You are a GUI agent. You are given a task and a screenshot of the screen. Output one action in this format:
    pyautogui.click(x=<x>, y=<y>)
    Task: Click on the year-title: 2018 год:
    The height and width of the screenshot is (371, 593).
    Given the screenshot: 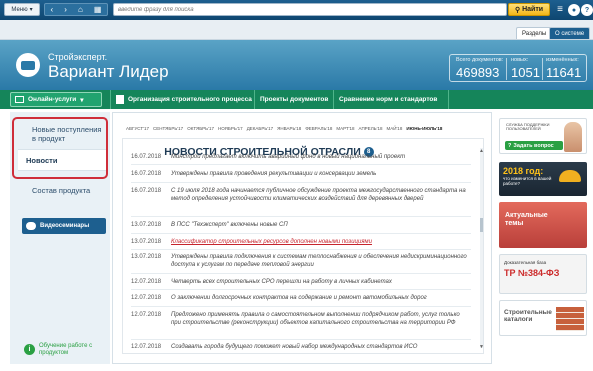 What is the action you would take?
    pyautogui.click(x=523, y=171)
    